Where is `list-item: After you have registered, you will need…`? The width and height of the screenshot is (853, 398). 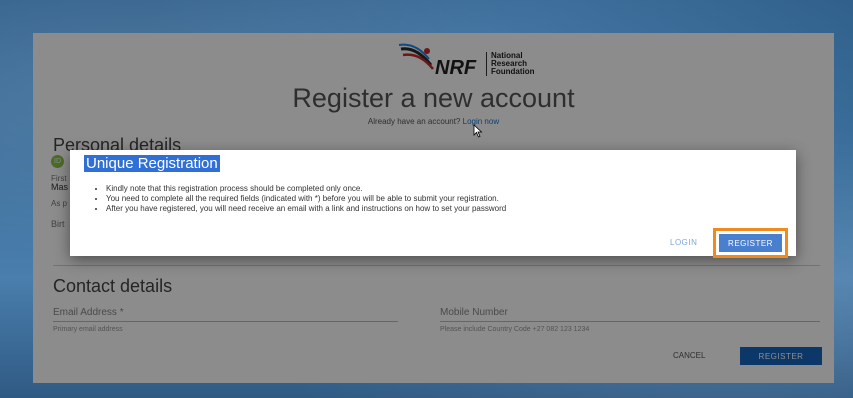
list-item: After you have registered, you will need… is located at coordinates (446, 209).